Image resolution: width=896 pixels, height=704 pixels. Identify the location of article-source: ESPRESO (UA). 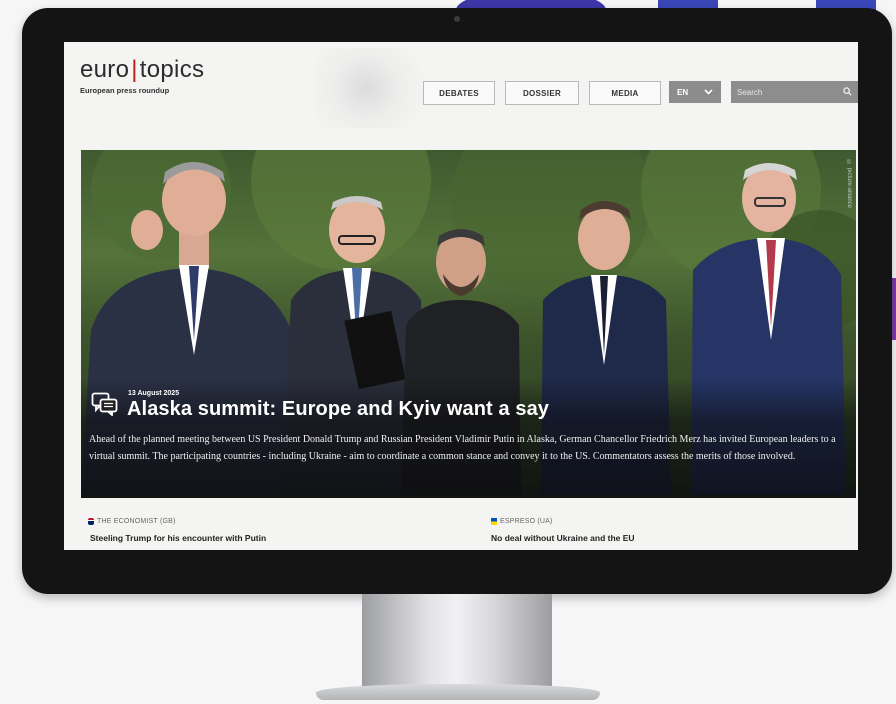
(522, 521).